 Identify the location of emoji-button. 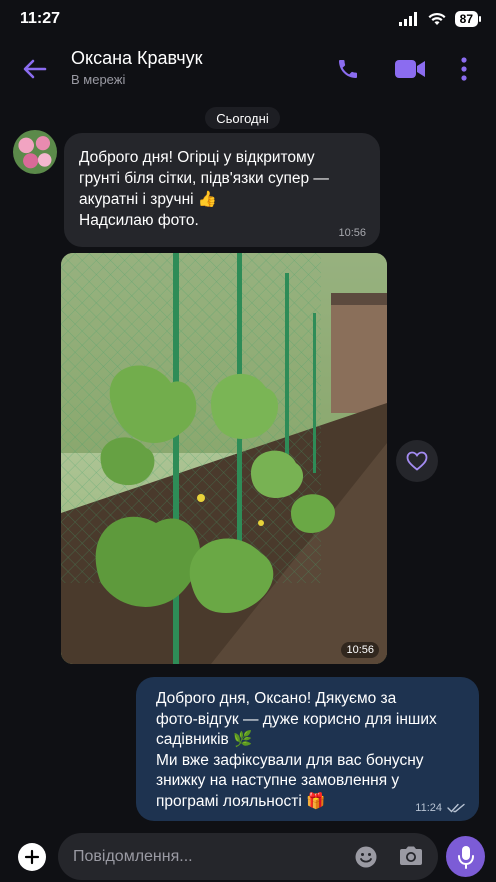
(366, 857).